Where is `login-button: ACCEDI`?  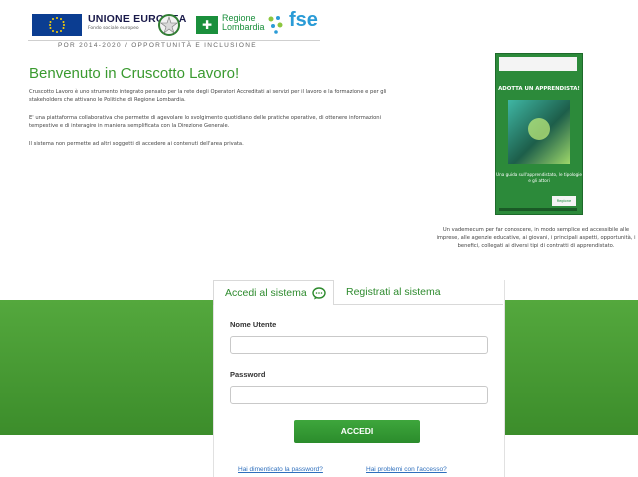
login-button: ACCEDI is located at coordinates (357, 431).